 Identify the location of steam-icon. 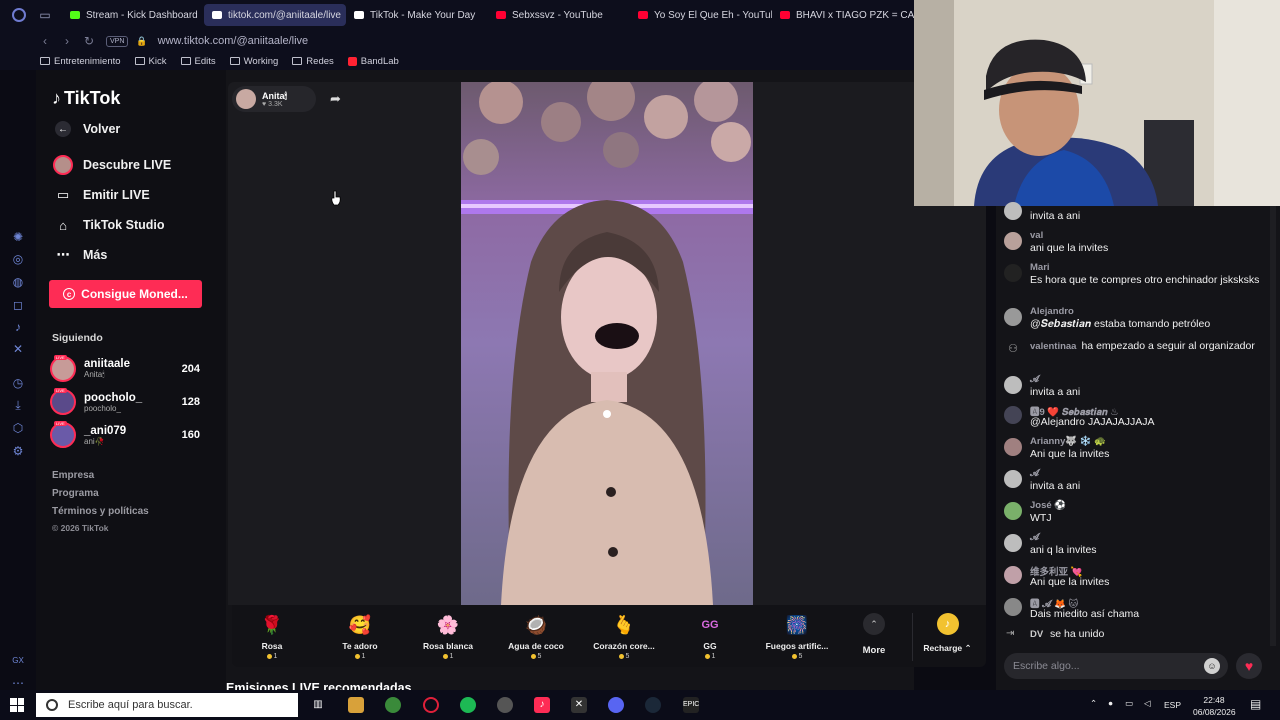
(653, 705).